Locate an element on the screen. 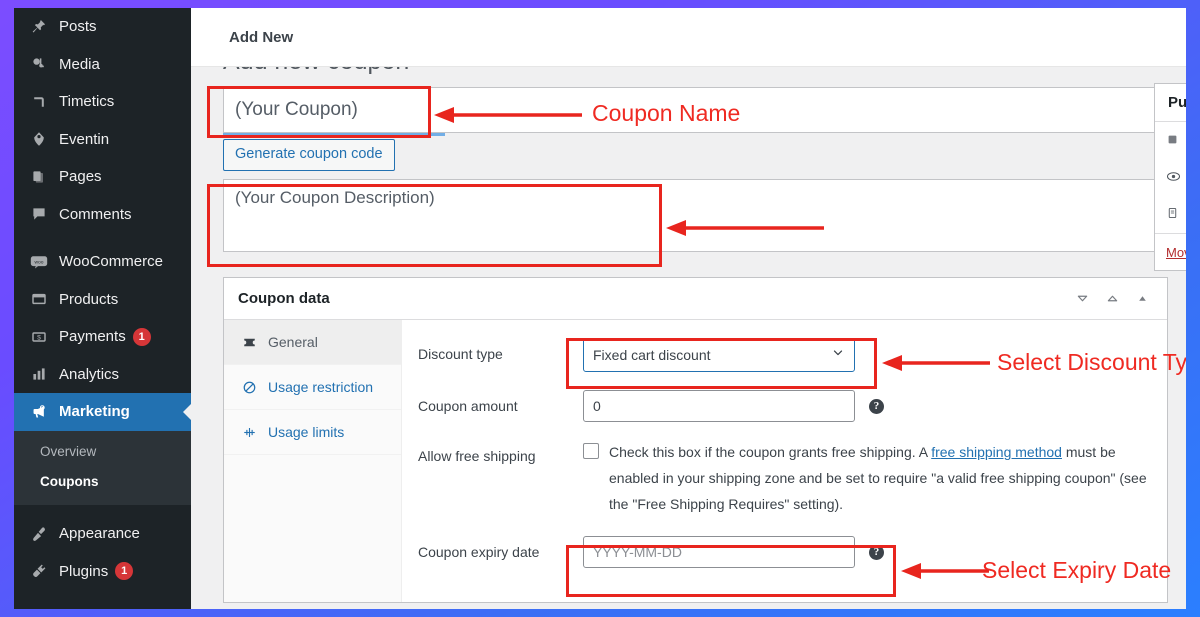 This screenshot has height=617, width=1200. publish-metabox-title: Publish is located at coordinates (1170, 103).